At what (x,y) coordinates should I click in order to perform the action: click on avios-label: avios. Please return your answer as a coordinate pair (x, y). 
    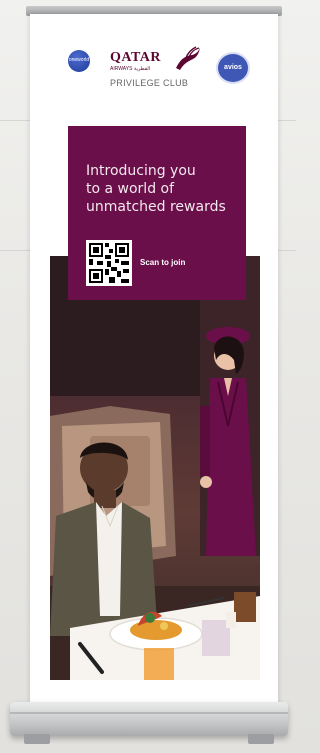
    Looking at the image, I should click on (233, 67).